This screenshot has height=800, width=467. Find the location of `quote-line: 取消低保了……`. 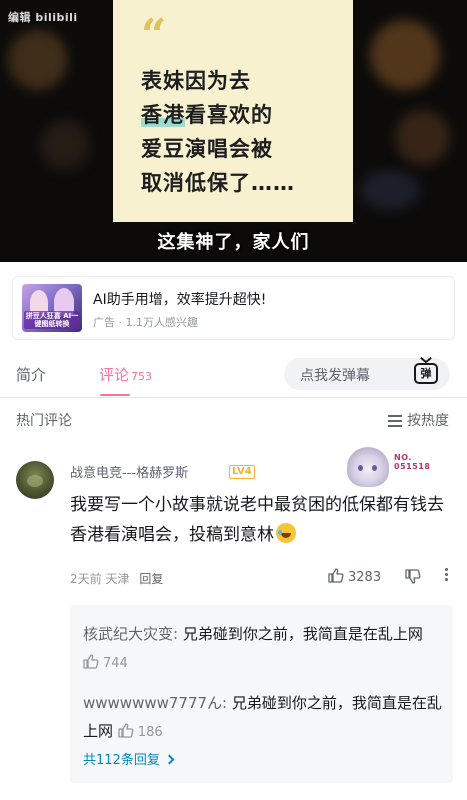

quote-line: 取消低保了…… is located at coordinates (218, 183).